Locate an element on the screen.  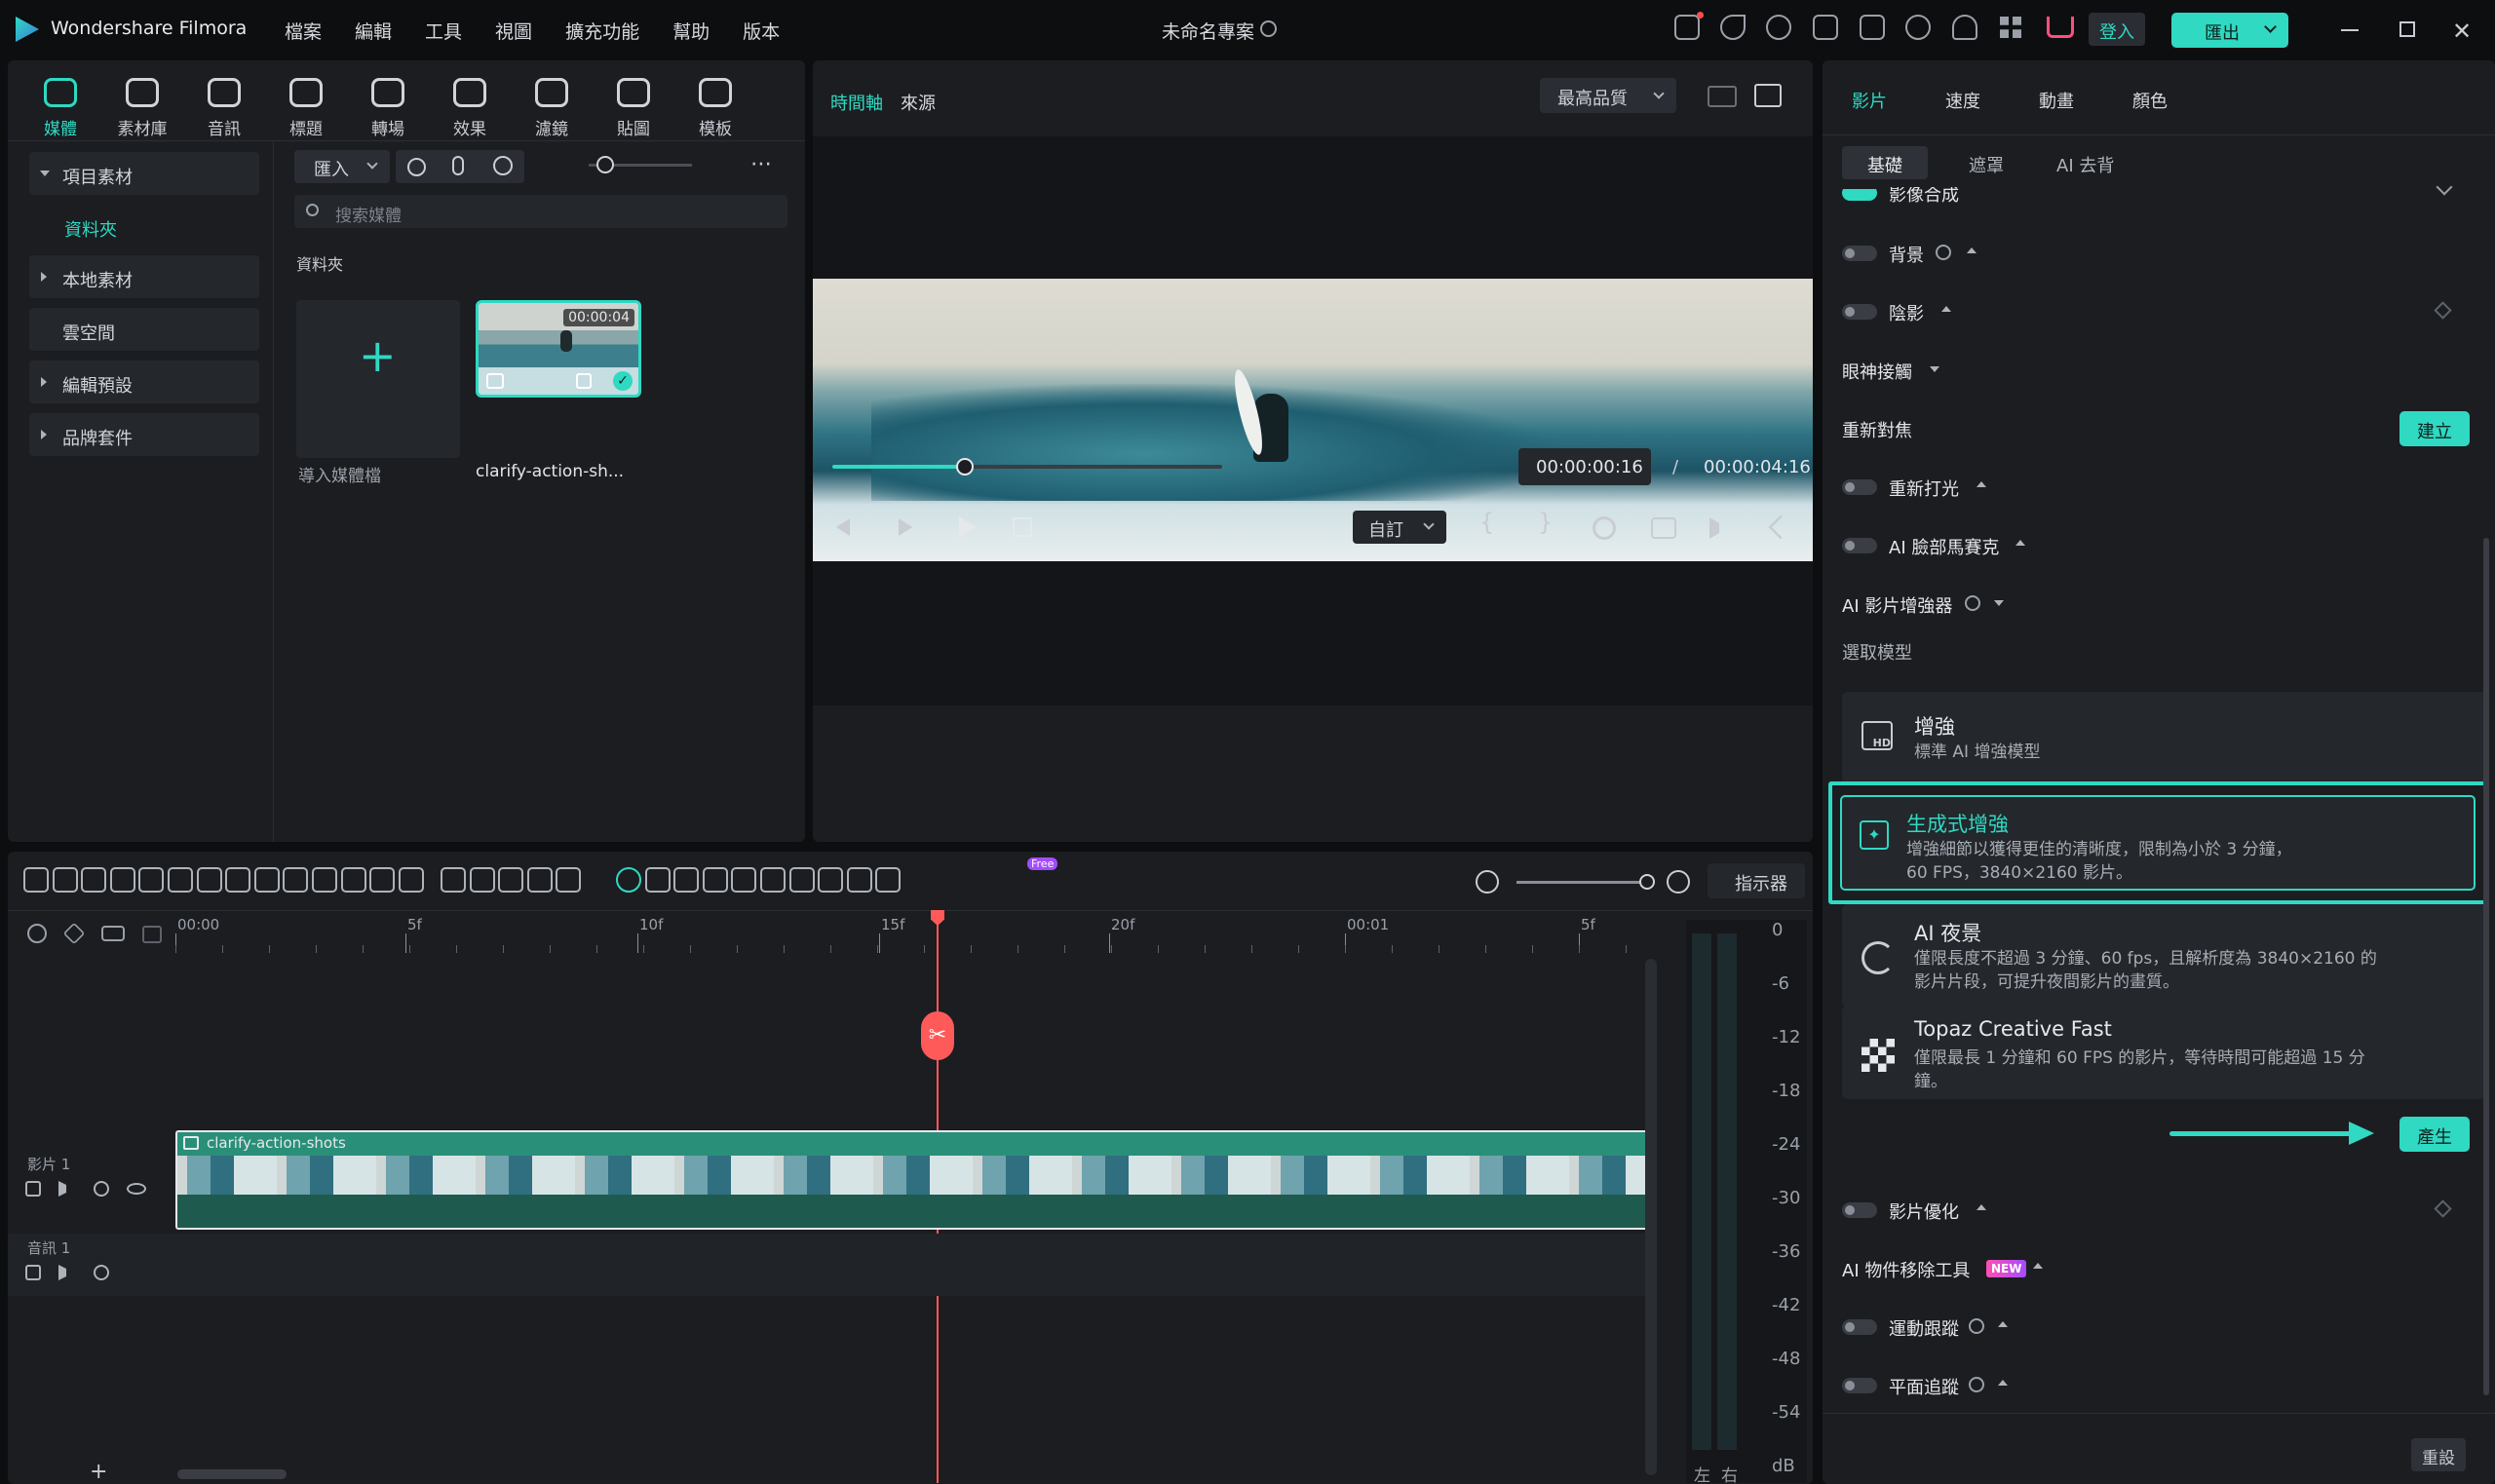
login-button: 登入 is located at coordinates (2117, 29).